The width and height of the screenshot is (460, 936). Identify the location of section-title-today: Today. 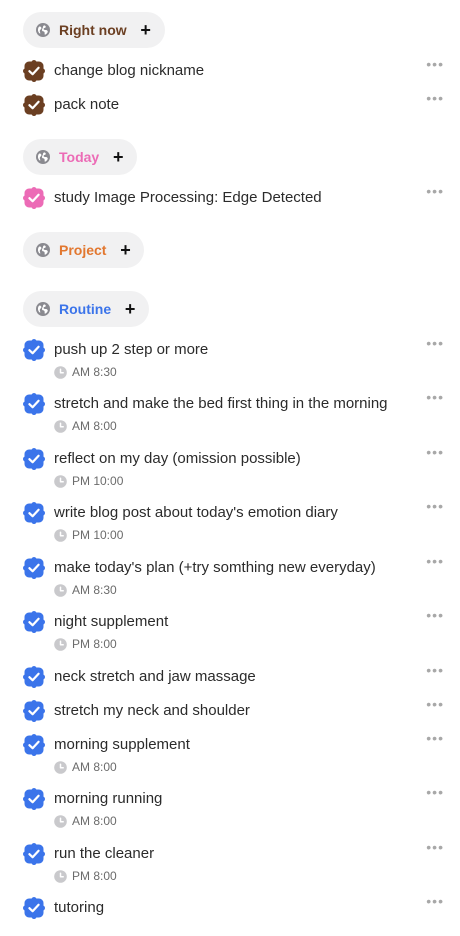
(79, 157).